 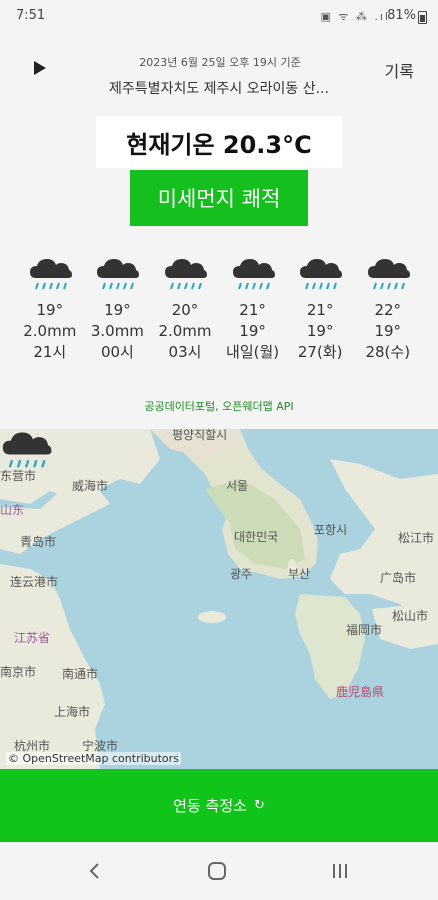 What do you see at coordinates (388, 352) in the screenshot?
I see `forecast-time: 28(수)` at bounding box center [388, 352].